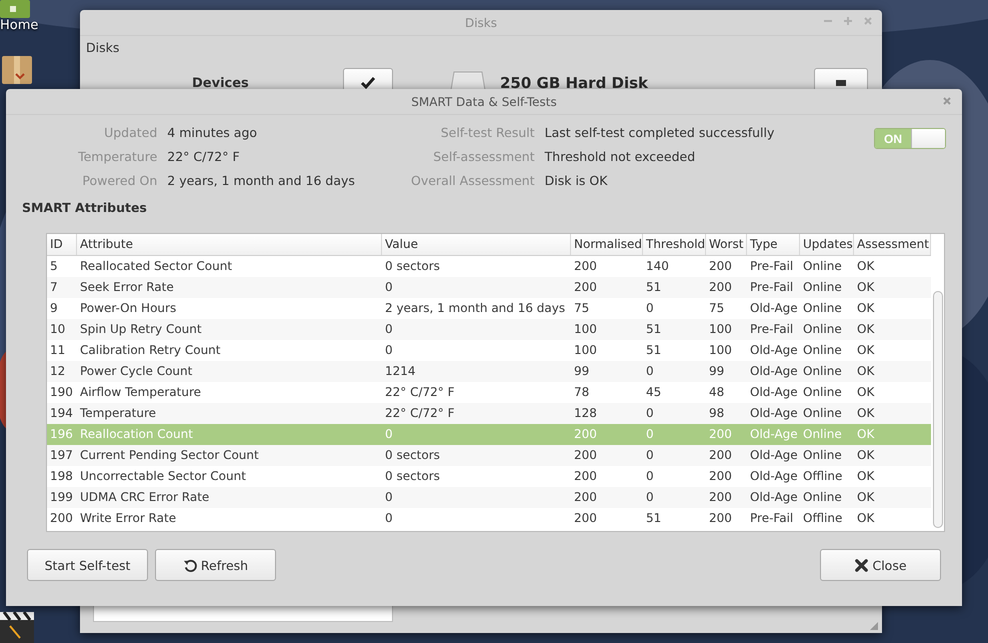 This screenshot has width=988, height=643. I want to click on field-value: Last self-test completed successfully, so click(659, 132).